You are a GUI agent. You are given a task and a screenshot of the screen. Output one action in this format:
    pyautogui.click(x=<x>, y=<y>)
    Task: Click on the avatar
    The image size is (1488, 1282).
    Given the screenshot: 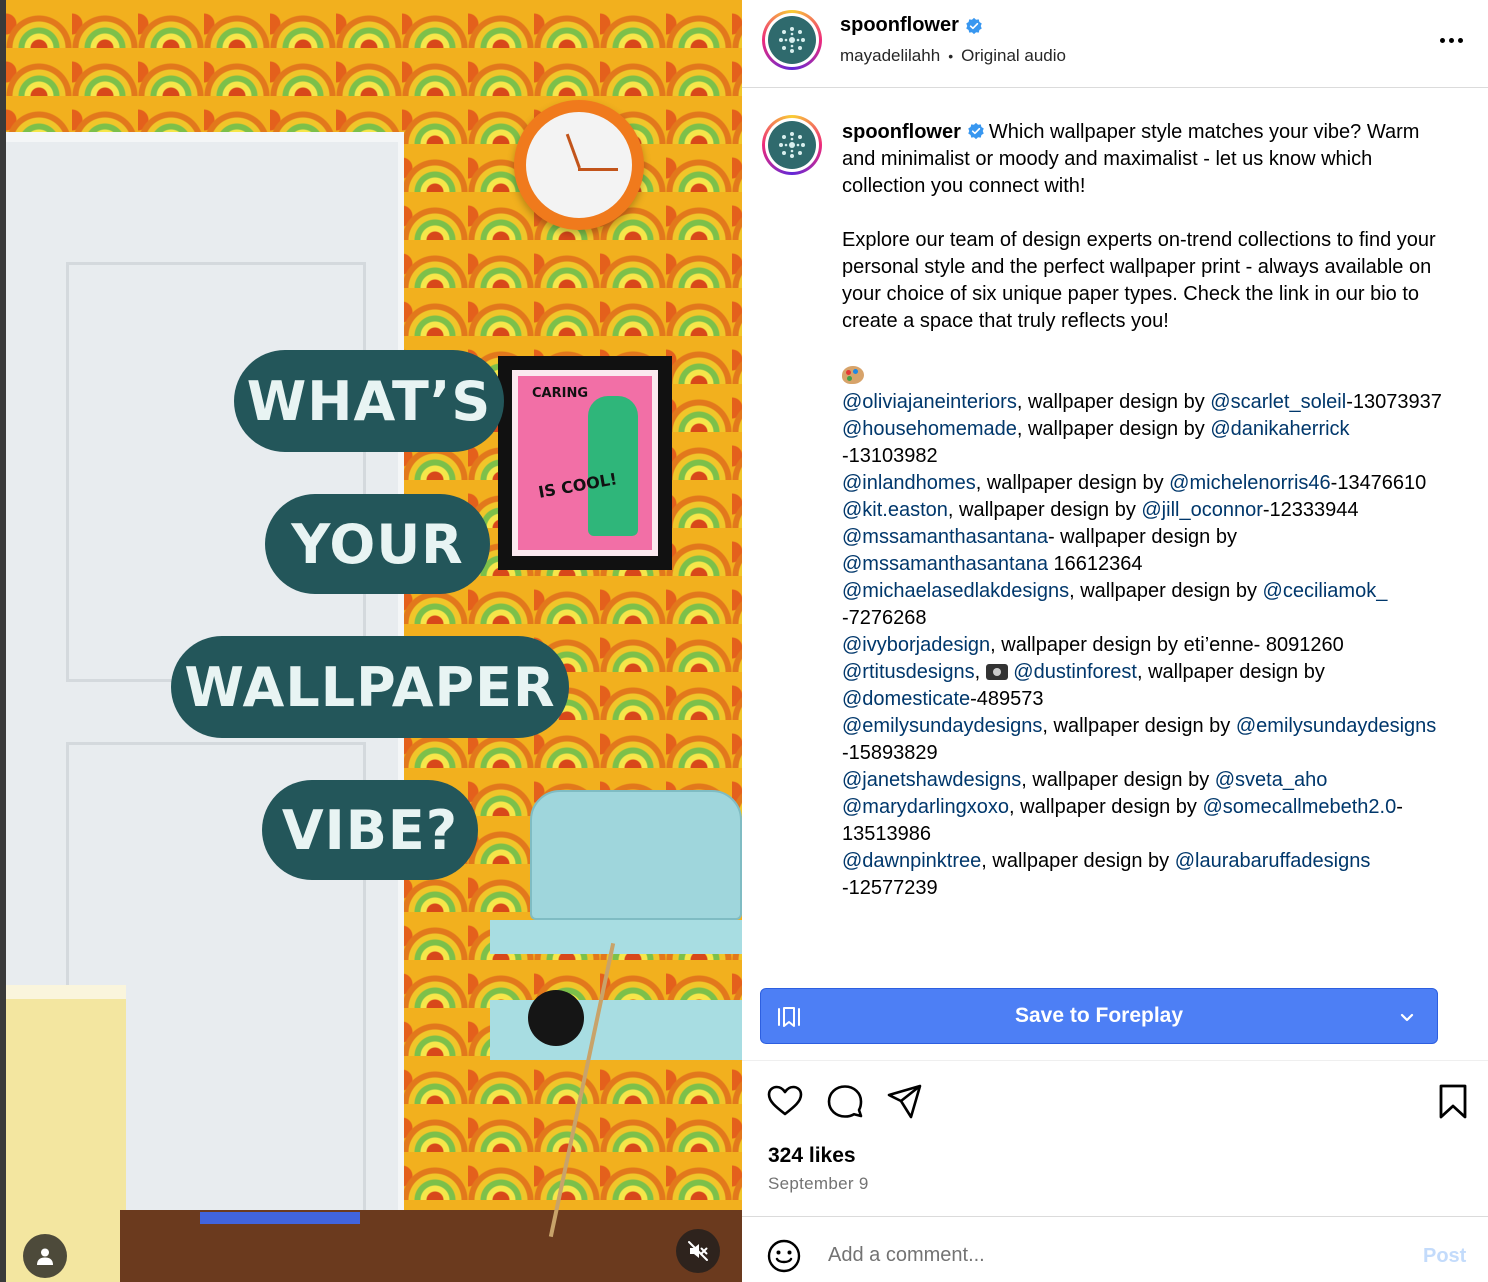 What is the action you would take?
    pyautogui.click(x=792, y=40)
    